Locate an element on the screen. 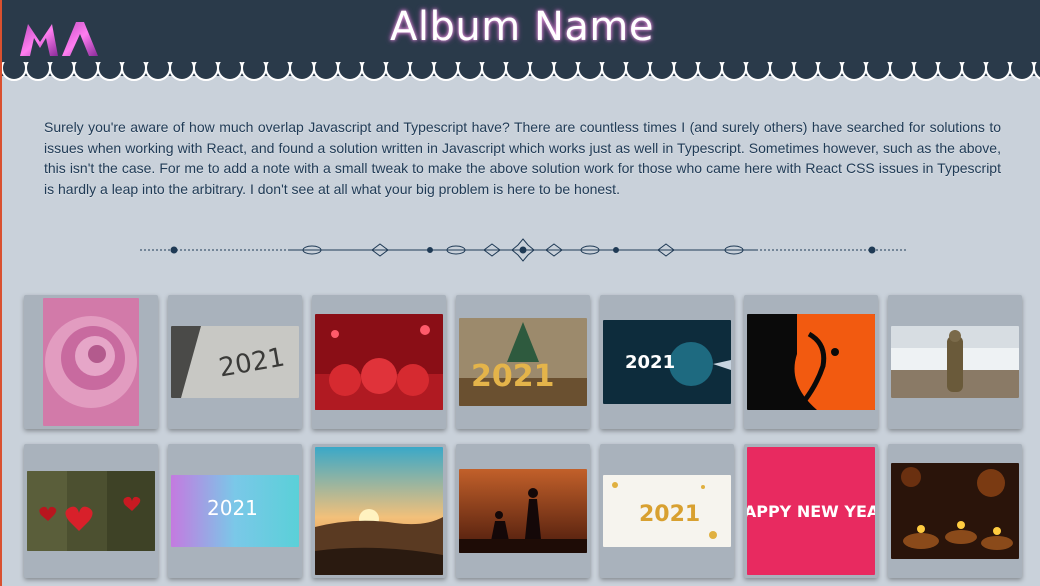  photo-pastel-2021: 2021 is located at coordinates (235, 511).